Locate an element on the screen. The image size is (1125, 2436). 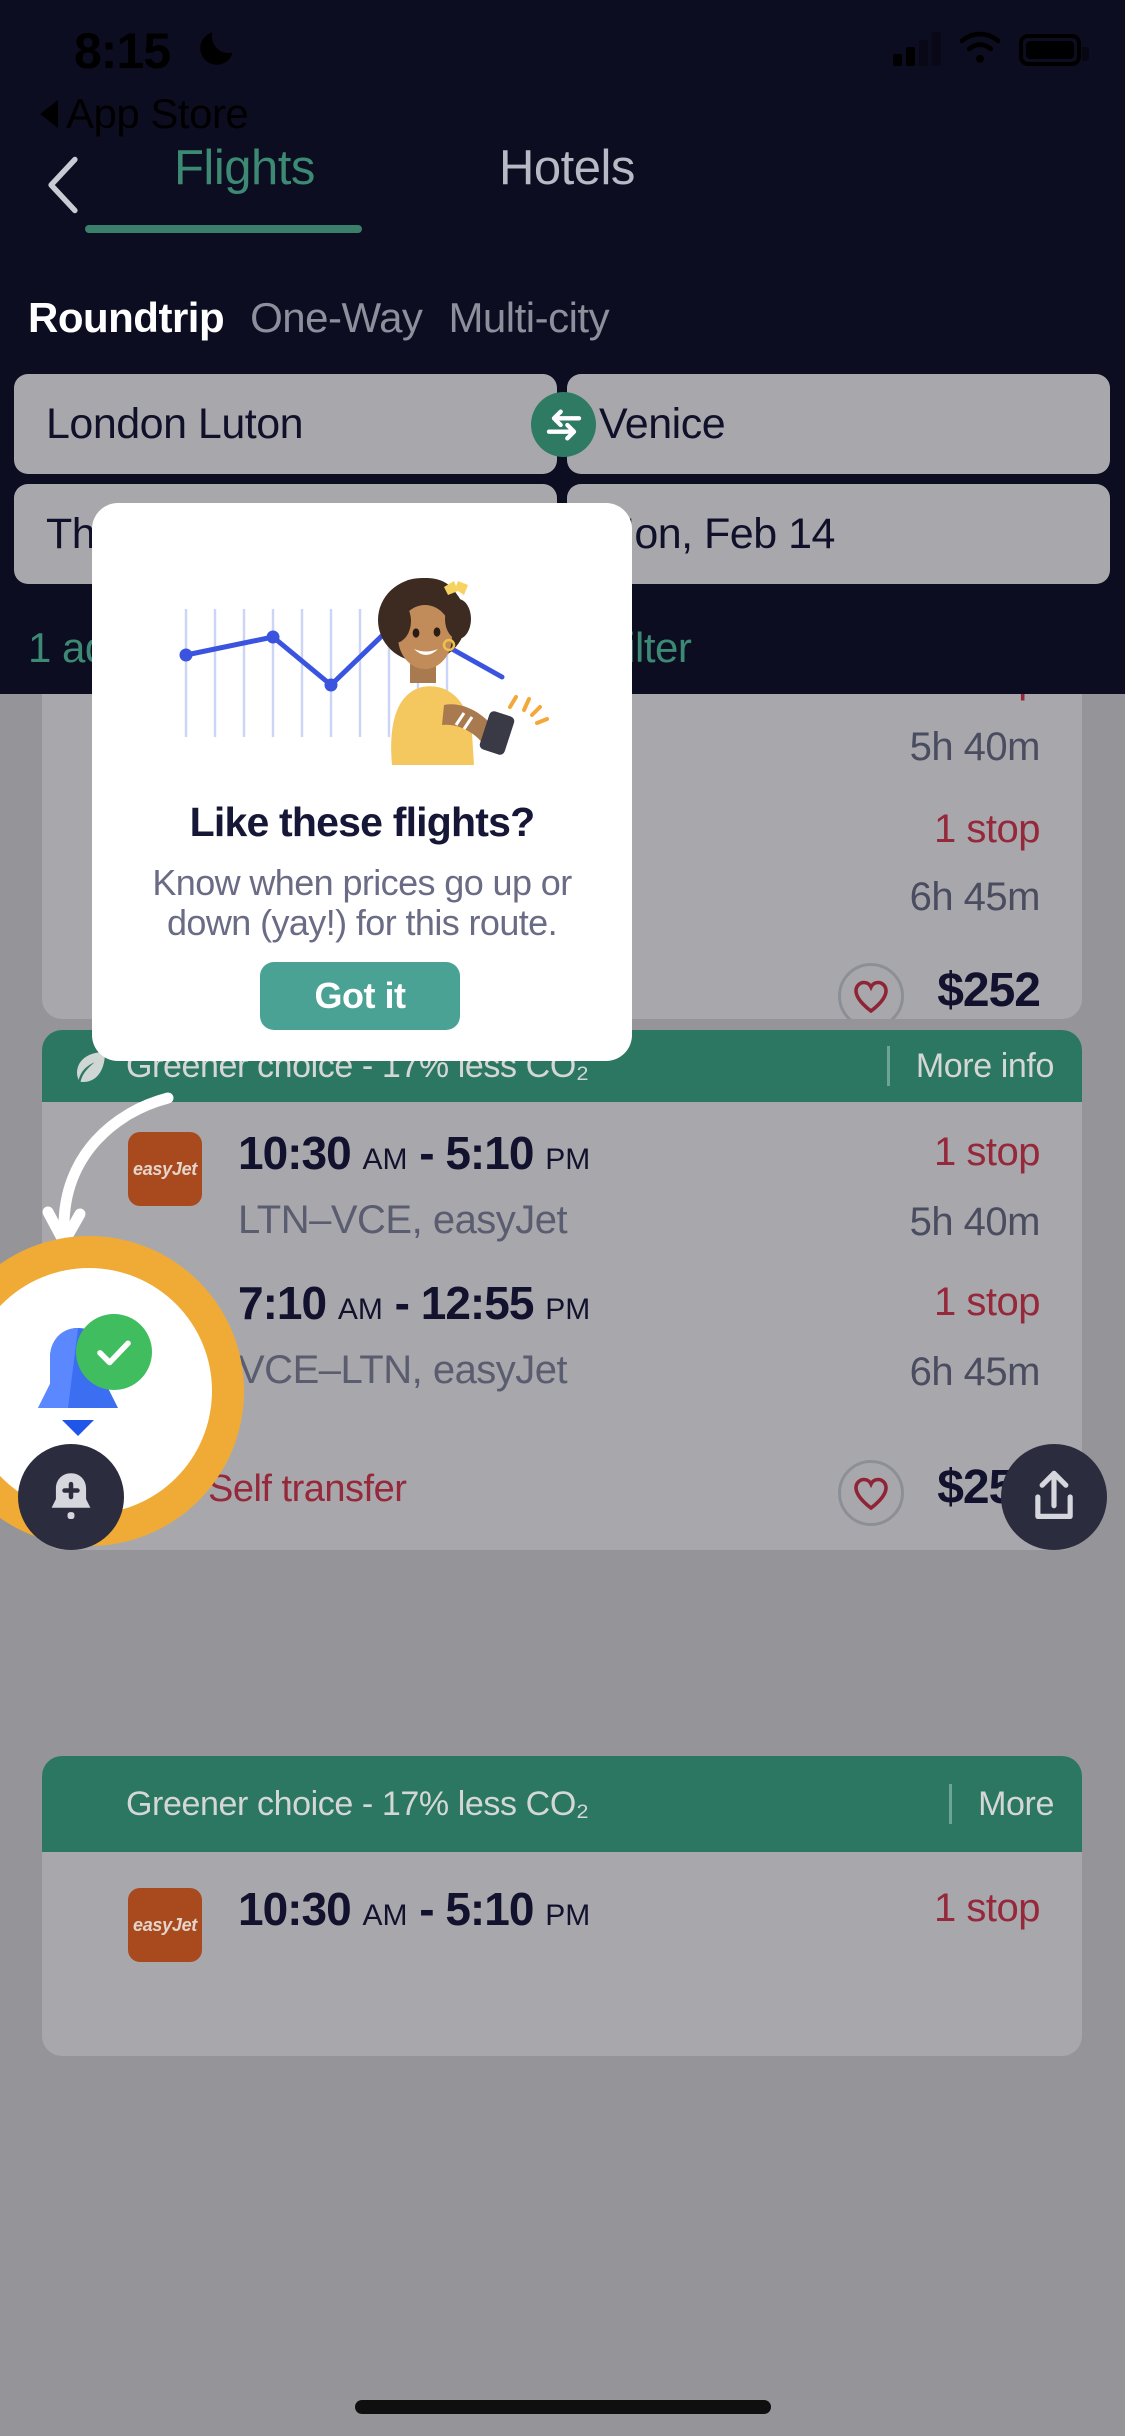
more-info-link: More info is located at coordinates (985, 1066).